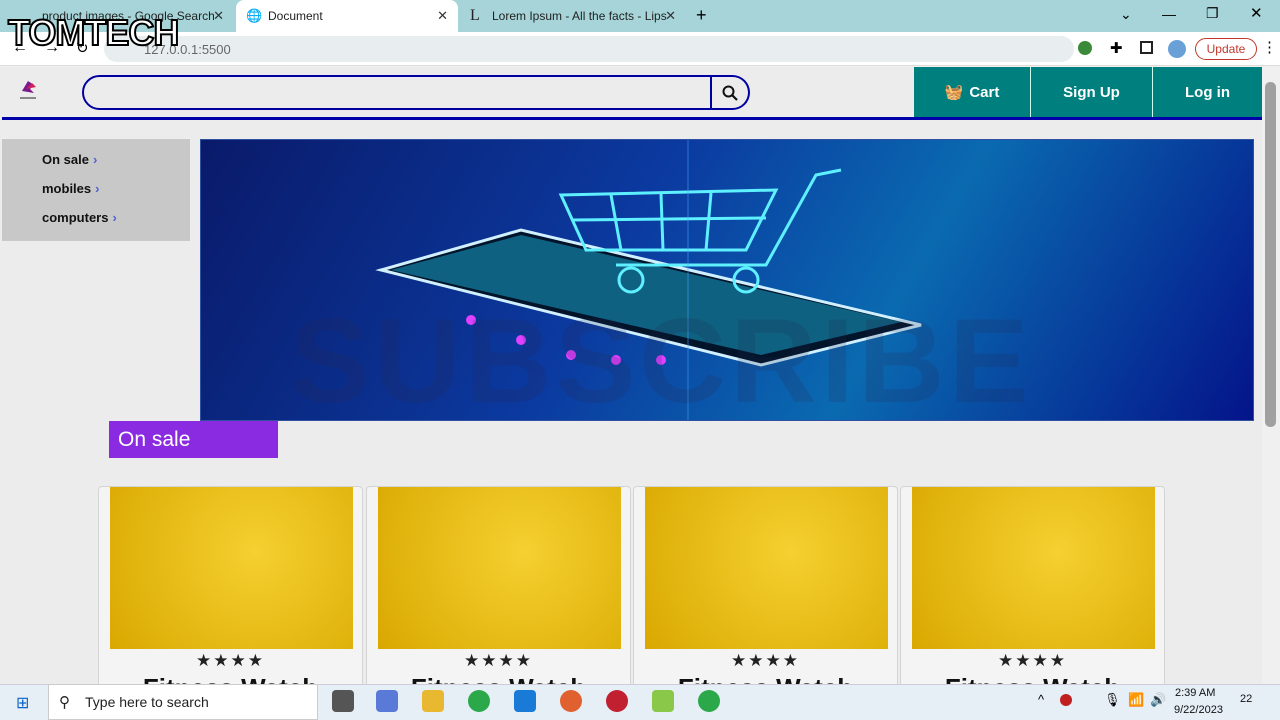 The height and width of the screenshot is (720, 1280). What do you see at coordinates (1195, 693) in the screenshot?
I see `clock-time: 2:39 AM` at bounding box center [1195, 693].